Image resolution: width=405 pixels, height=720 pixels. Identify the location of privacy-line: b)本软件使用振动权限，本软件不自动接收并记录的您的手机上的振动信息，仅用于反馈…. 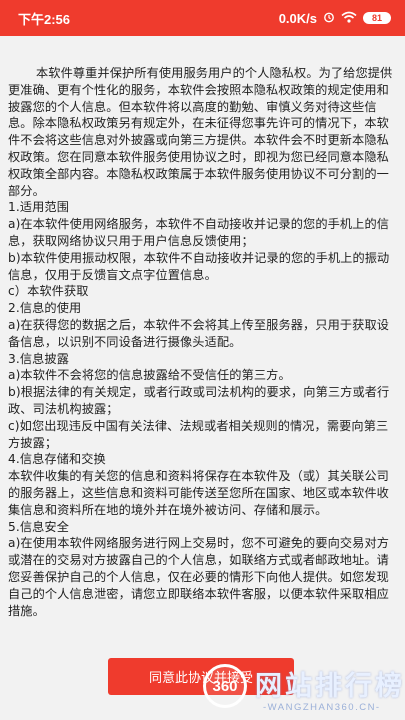
(199, 266).